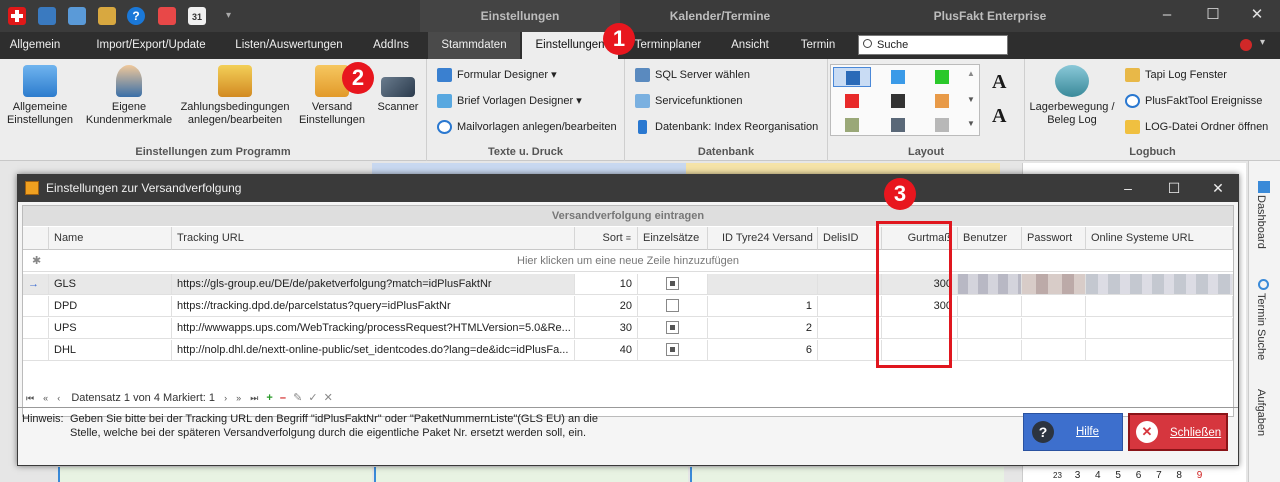  What do you see at coordinates (606, 238) in the screenshot?
I see `column-header-sort: Sort ≡` at bounding box center [606, 238].